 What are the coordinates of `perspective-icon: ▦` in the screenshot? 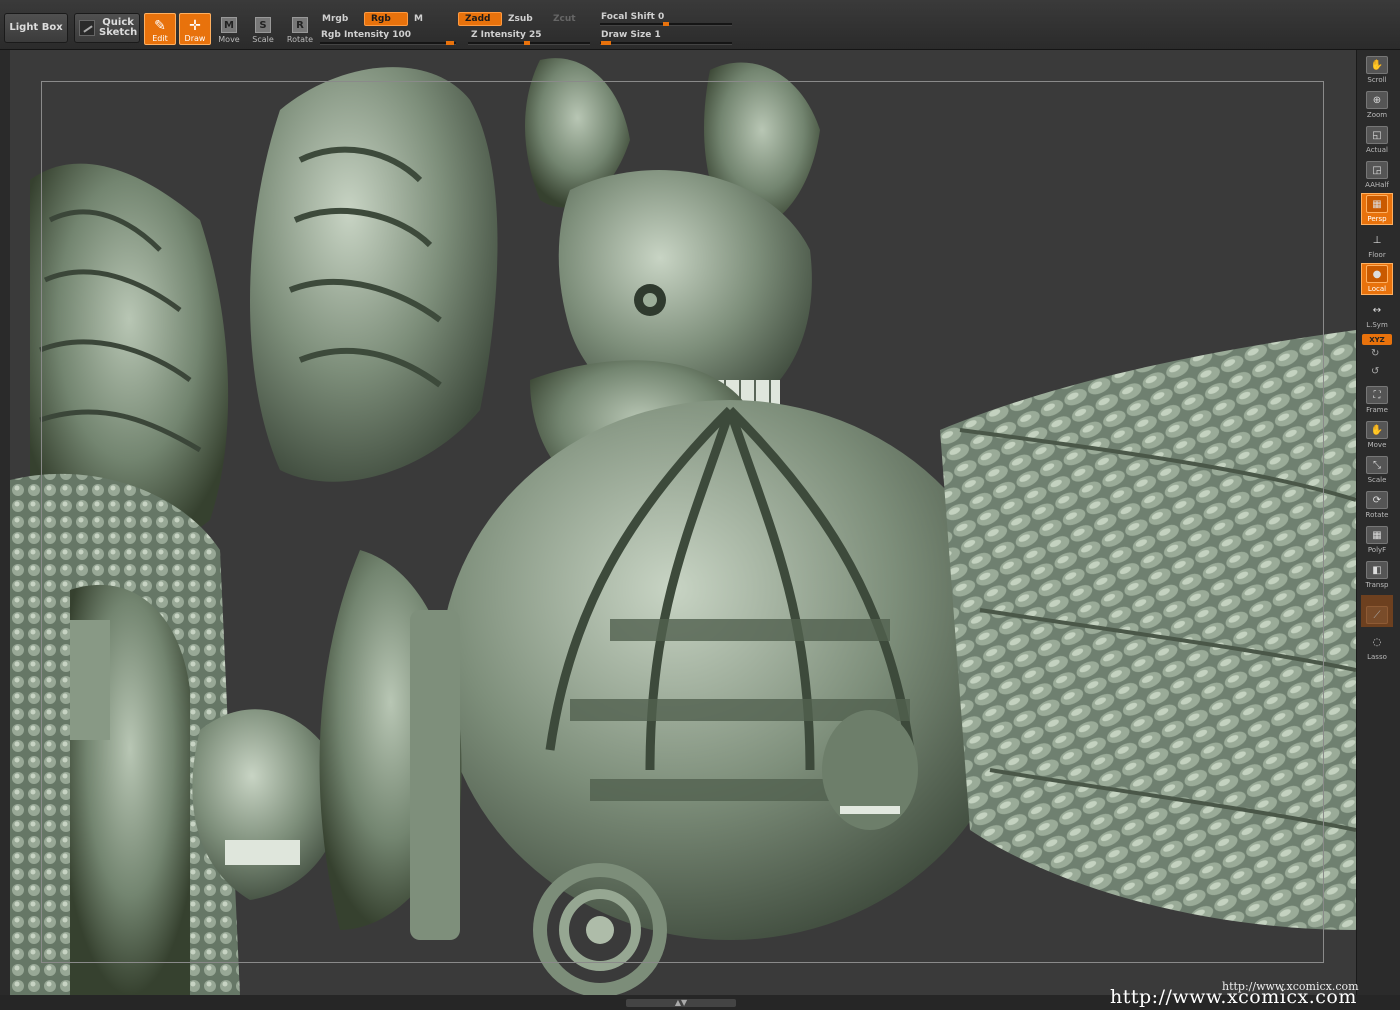 It's located at (1377, 204).